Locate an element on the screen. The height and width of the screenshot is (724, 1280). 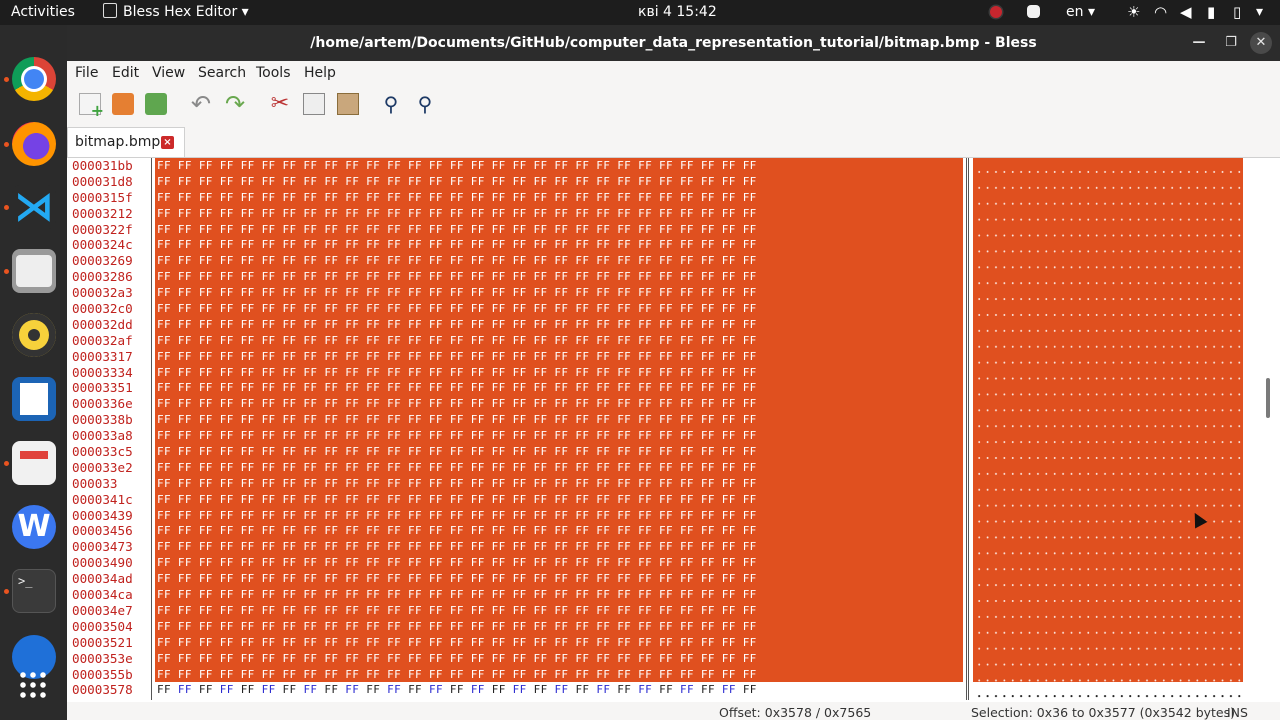
document-viewer-icon is located at coordinates (34, 463).